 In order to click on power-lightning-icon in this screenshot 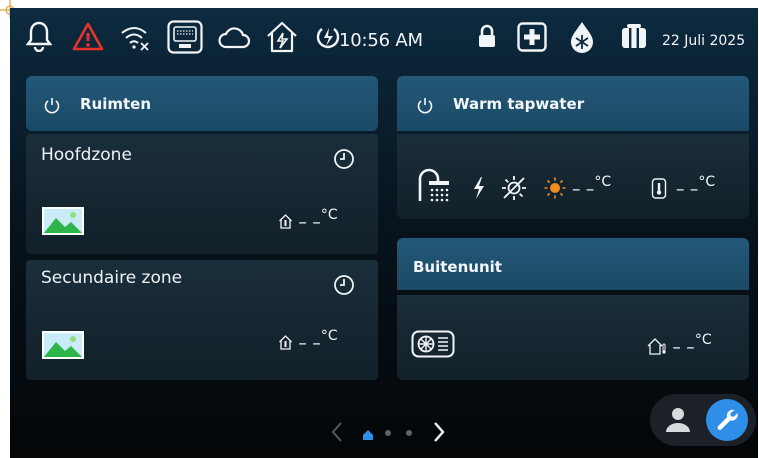, I will do `click(328, 38)`.